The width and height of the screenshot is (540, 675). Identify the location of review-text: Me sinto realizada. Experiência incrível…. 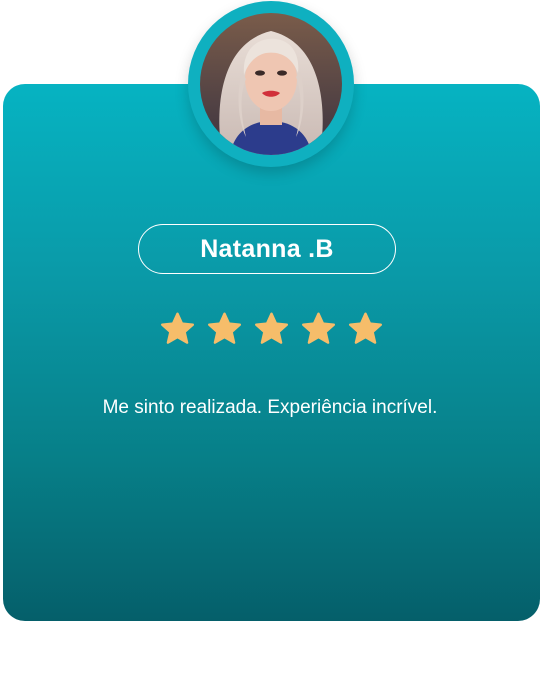
(270, 407).